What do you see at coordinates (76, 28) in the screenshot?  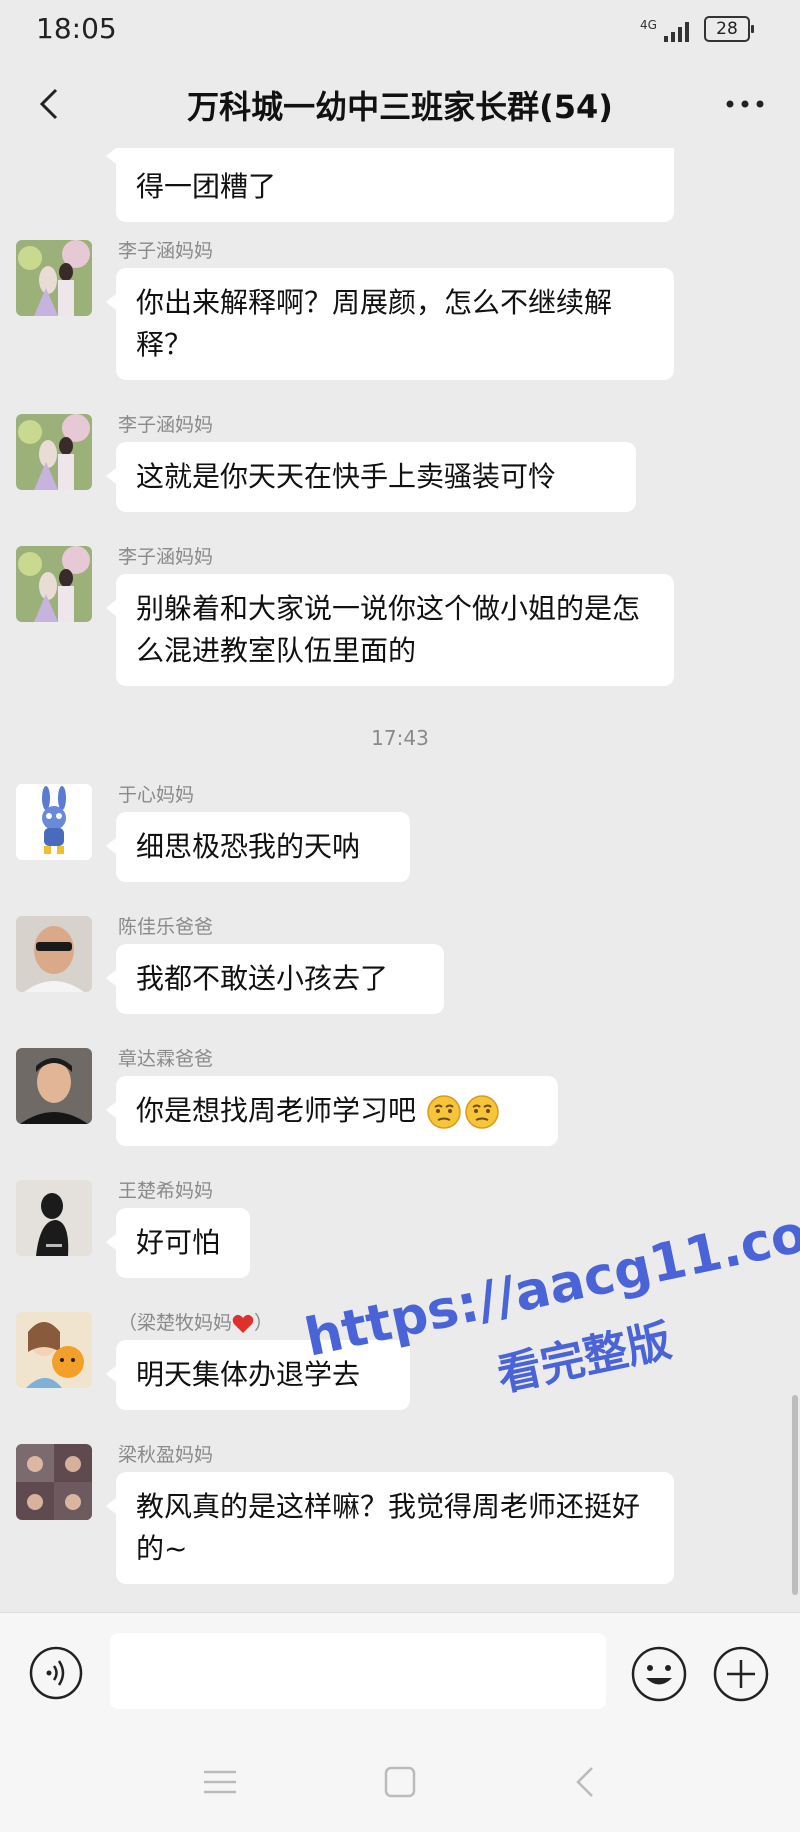 I see `status-time: 18:05` at bounding box center [76, 28].